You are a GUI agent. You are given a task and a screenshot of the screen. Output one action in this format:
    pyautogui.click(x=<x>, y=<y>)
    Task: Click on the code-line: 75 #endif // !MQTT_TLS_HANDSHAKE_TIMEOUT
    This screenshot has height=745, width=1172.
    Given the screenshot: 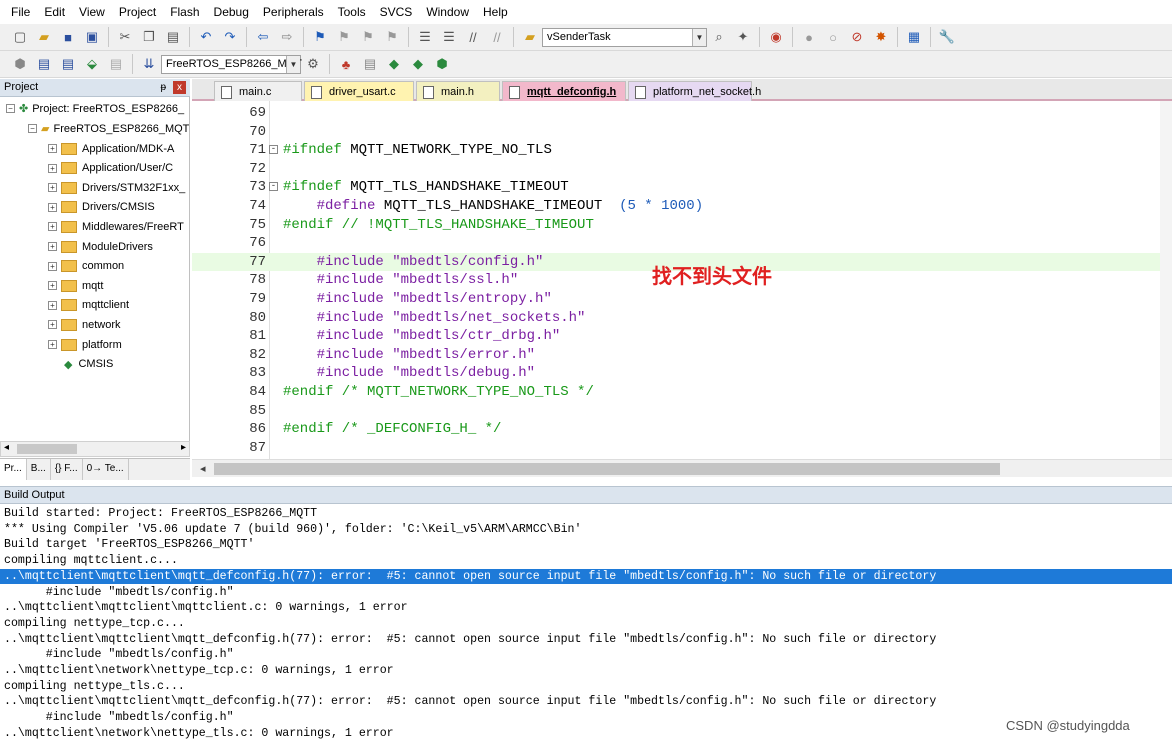 What is the action you would take?
    pyautogui.click(x=676, y=225)
    